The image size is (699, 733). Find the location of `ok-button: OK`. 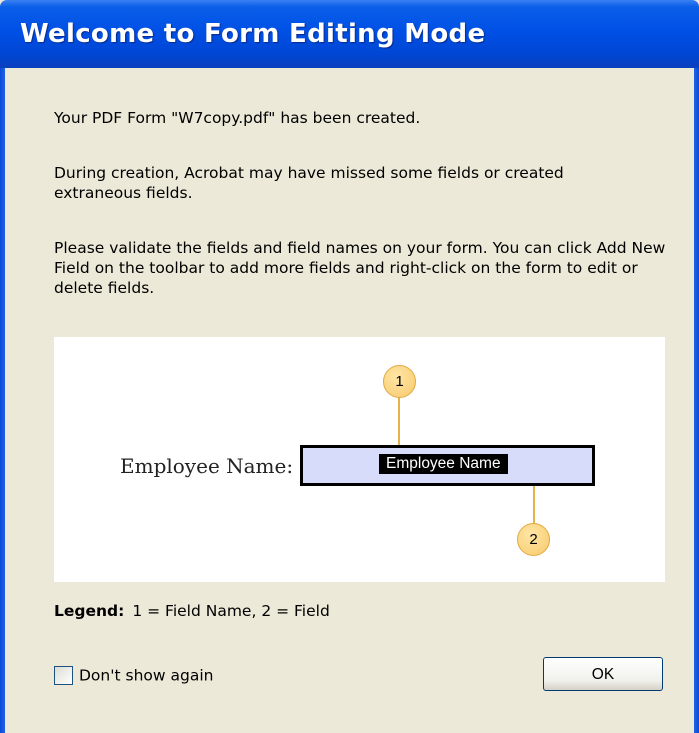

ok-button: OK is located at coordinates (603, 674).